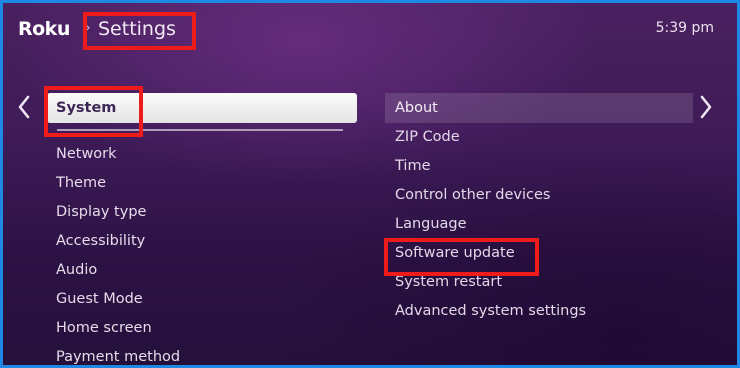 The height and width of the screenshot is (368, 740). Describe the element at coordinates (93, 111) in the screenshot. I see `annotation-box-system` at that location.